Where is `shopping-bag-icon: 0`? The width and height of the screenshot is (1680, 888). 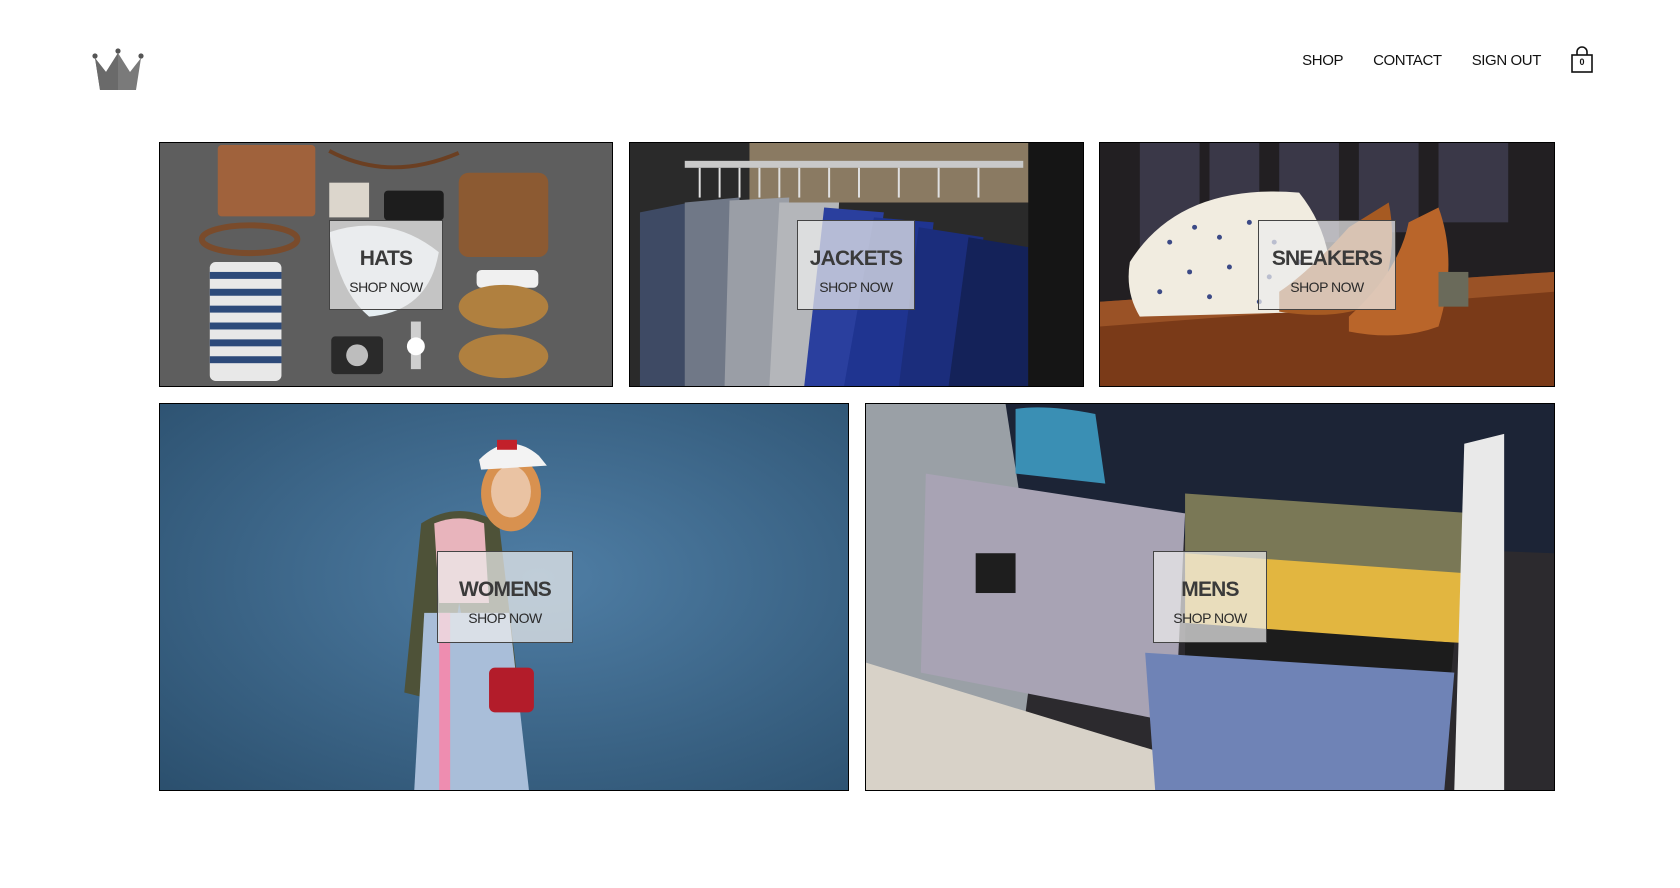 shopping-bag-icon: 0 is located at coordinates (1582, 60).